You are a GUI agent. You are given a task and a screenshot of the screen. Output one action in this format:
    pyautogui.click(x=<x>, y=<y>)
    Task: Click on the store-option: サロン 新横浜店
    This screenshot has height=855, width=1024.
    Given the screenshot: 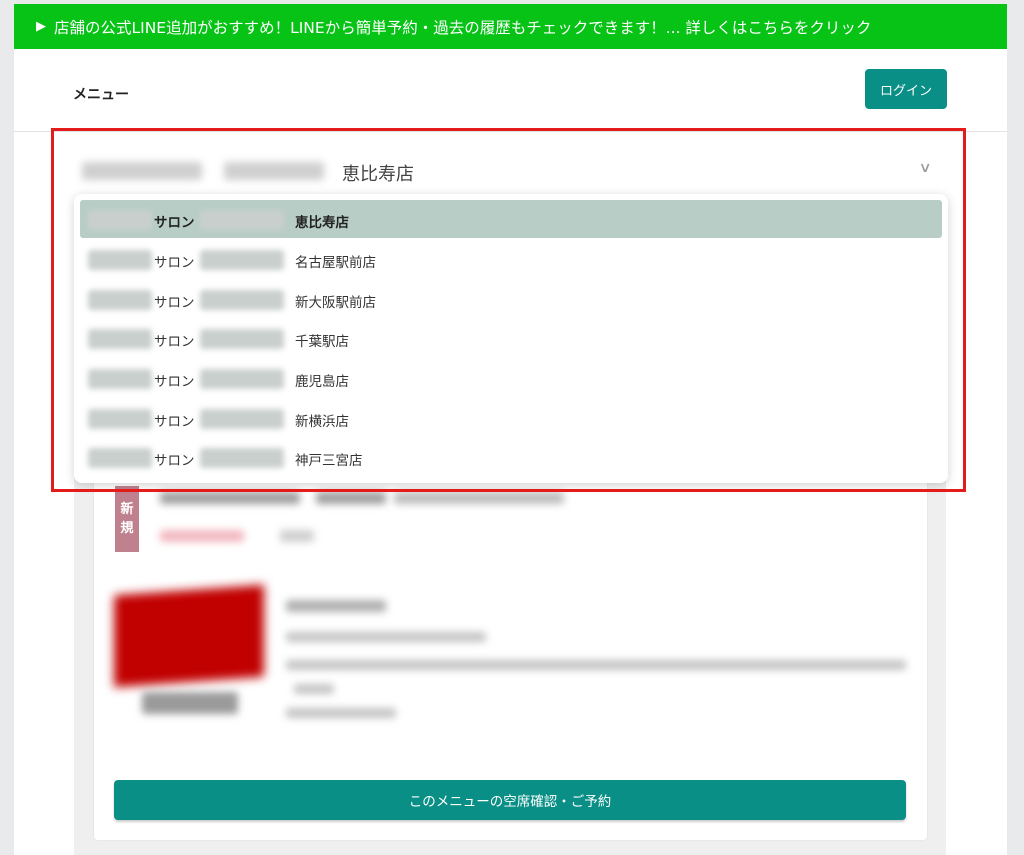 What is the action you would take?
    pyautogui.click(x=511, y=418)
    